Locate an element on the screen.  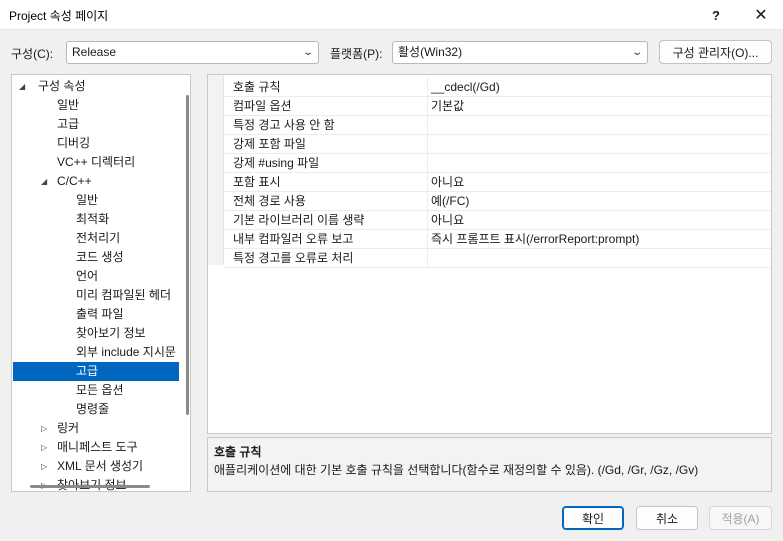
config-label: 구성(C): is located at coordinates (32, 54).